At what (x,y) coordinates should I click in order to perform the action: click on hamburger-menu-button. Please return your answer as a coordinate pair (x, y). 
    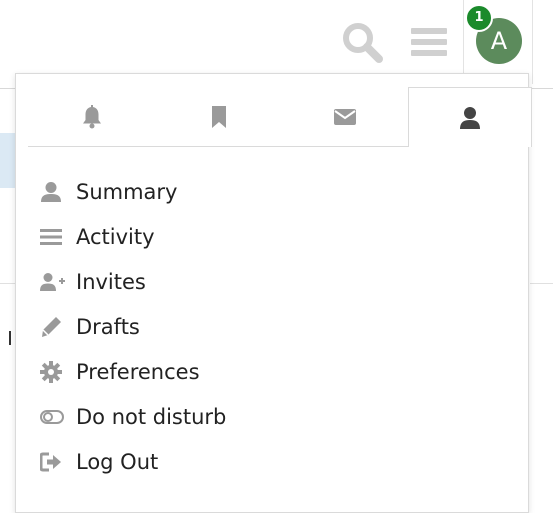
    Looking at the image, I should click on (429, 42).